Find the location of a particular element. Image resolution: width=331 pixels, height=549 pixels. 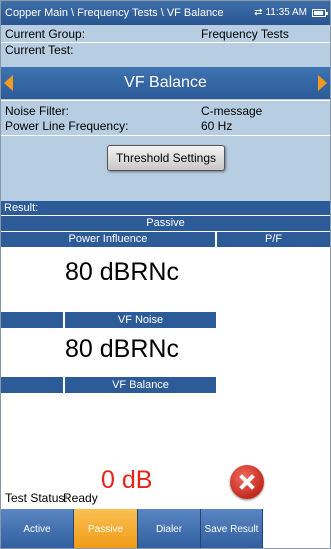

vf-balance-header: VF Balance is located at coordinates (140, 385).